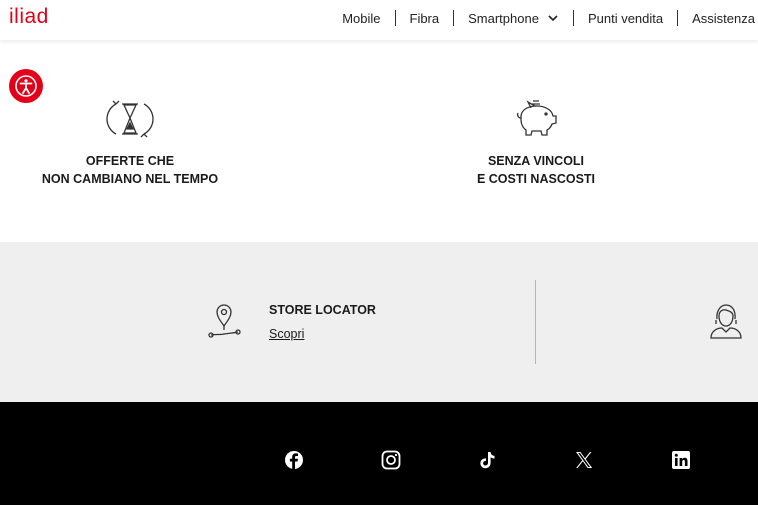  I want to click on nav-label: Fibra, so click(424, 18).